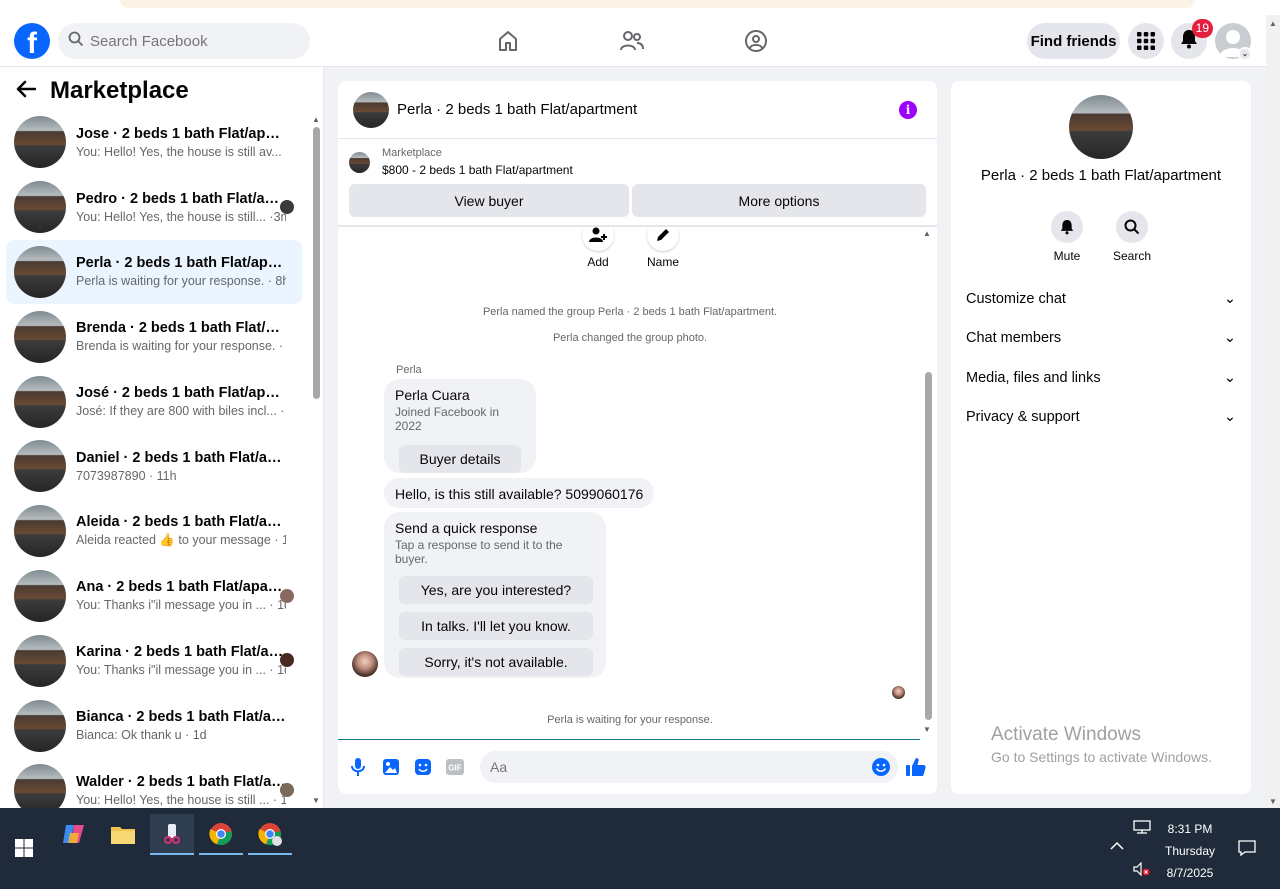  What do you see at coordinates (517, 109) in the screenshot?
I see `chat-title: Perla · 2 beds 1 bath Flat/apartment` at bounding box center [517, 109].